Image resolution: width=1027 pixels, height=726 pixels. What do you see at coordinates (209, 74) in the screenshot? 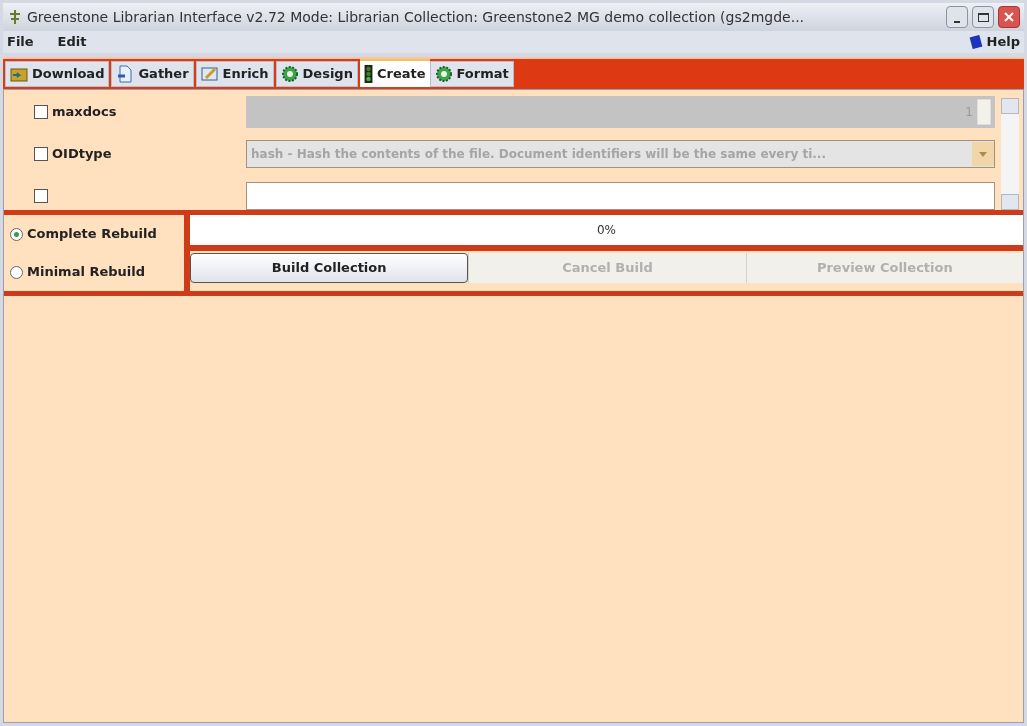
I see `edit-icon` at bounding box center [209, 74].